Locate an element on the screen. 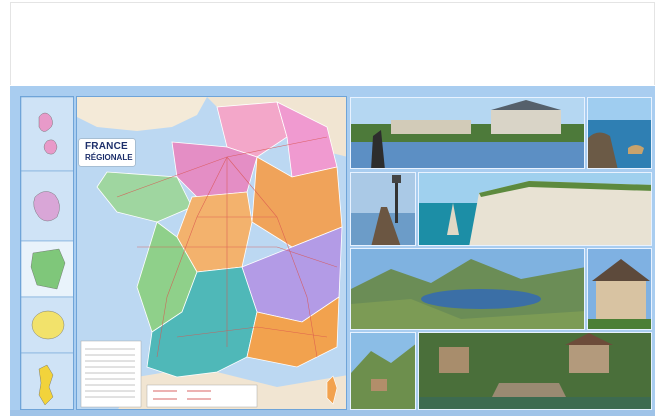 This screenshot has width=662, height=420. alpine-village-photo is located at coordinates (383, 371).